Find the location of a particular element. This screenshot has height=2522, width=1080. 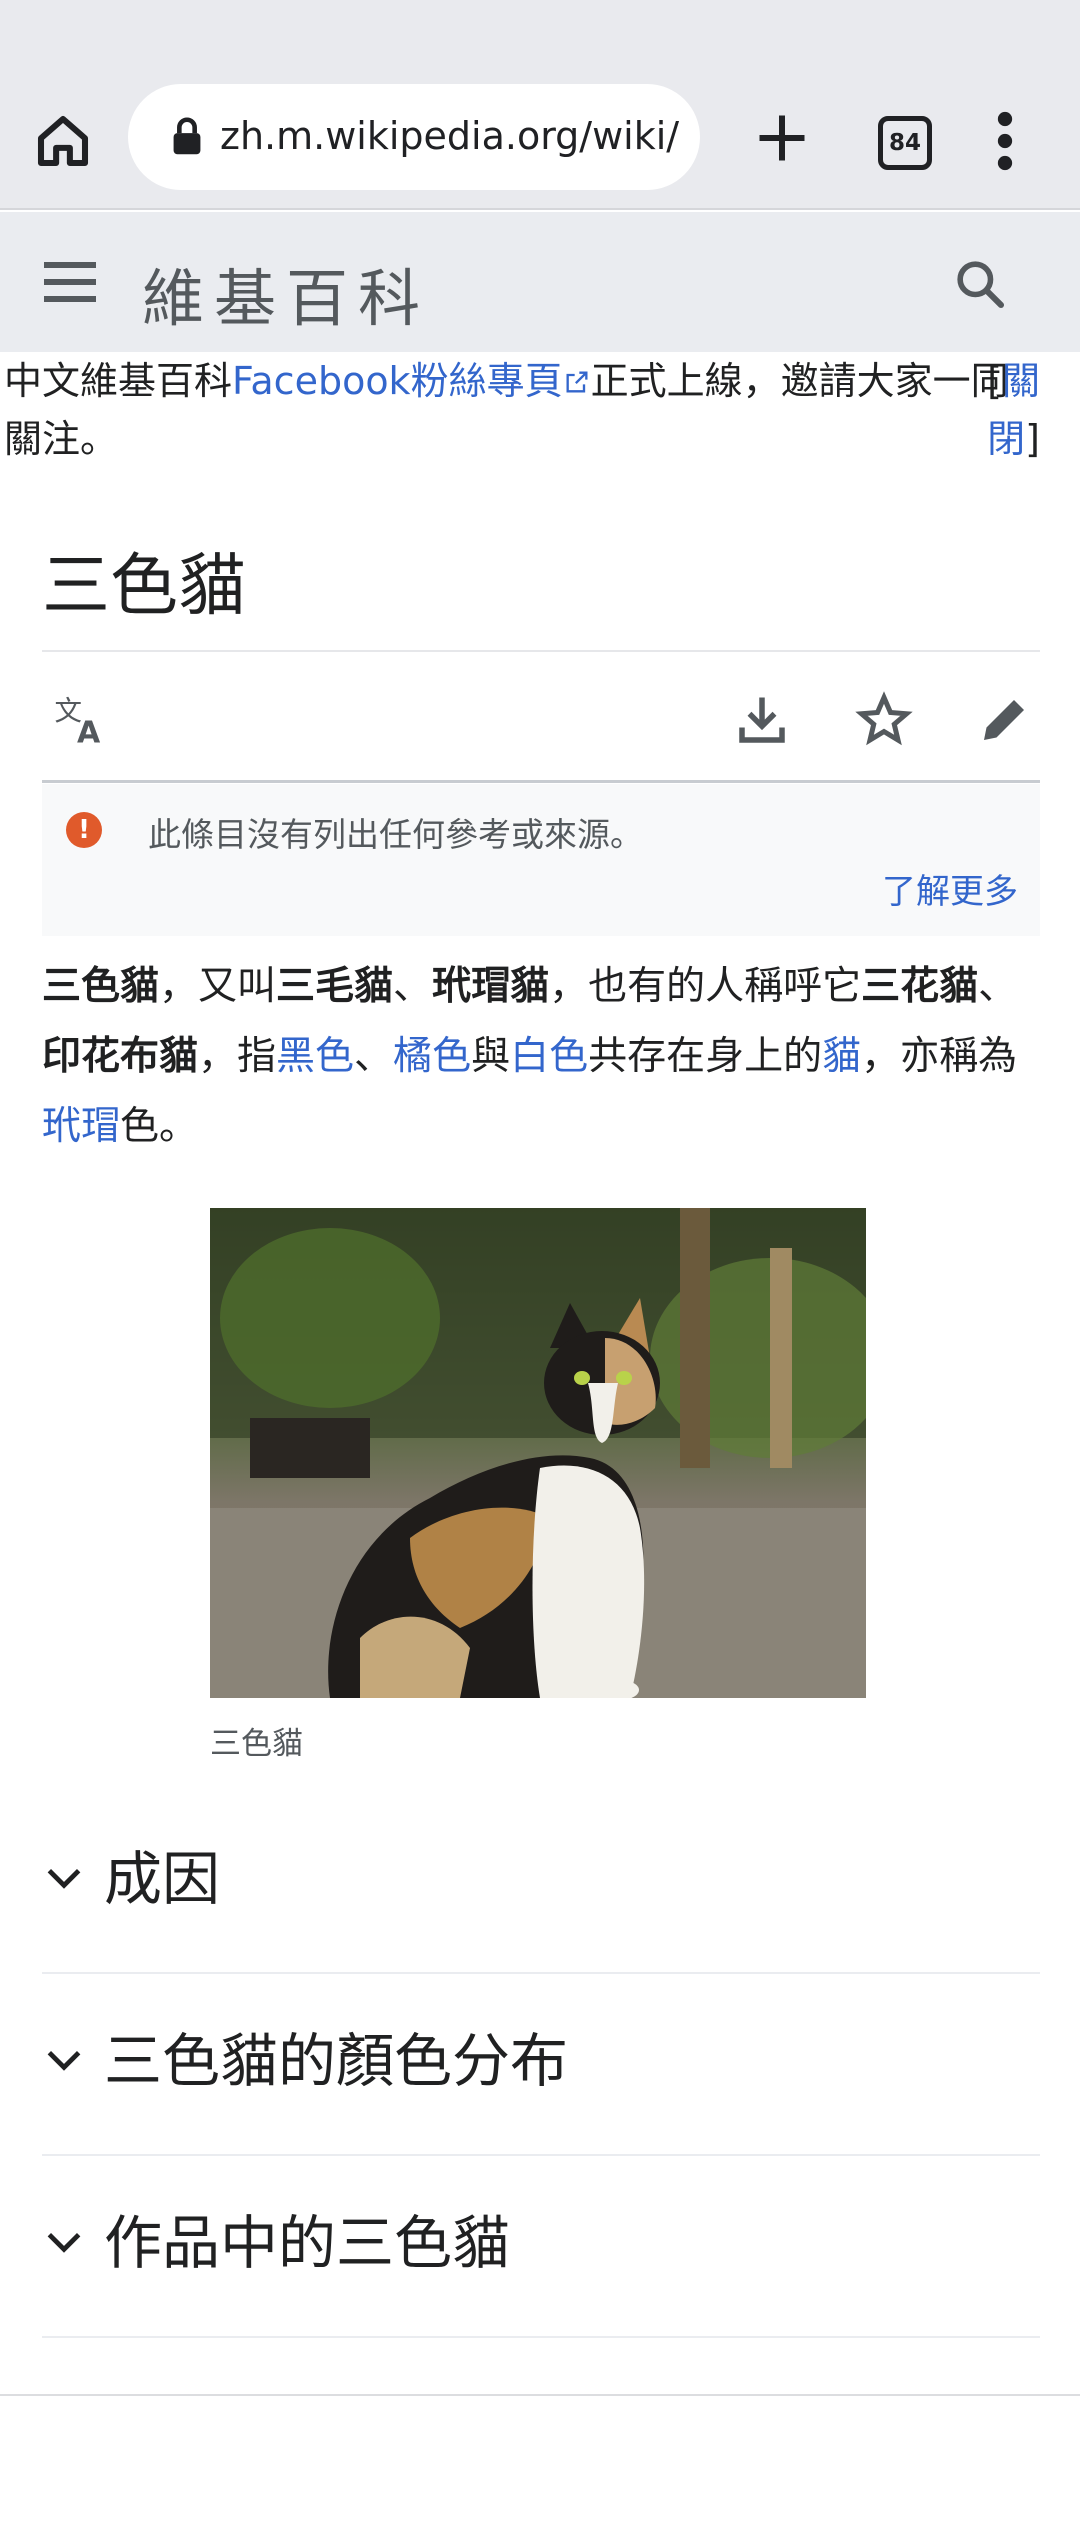

image-caption: 三色貓 is located at coordinates (256, 1744).